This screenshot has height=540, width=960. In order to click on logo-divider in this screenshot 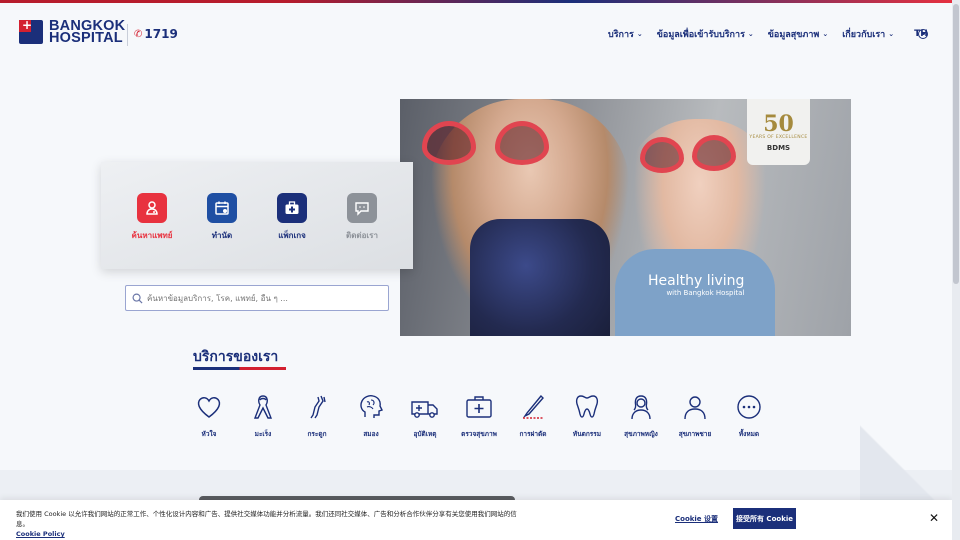, I will do `click(127, 35)`.